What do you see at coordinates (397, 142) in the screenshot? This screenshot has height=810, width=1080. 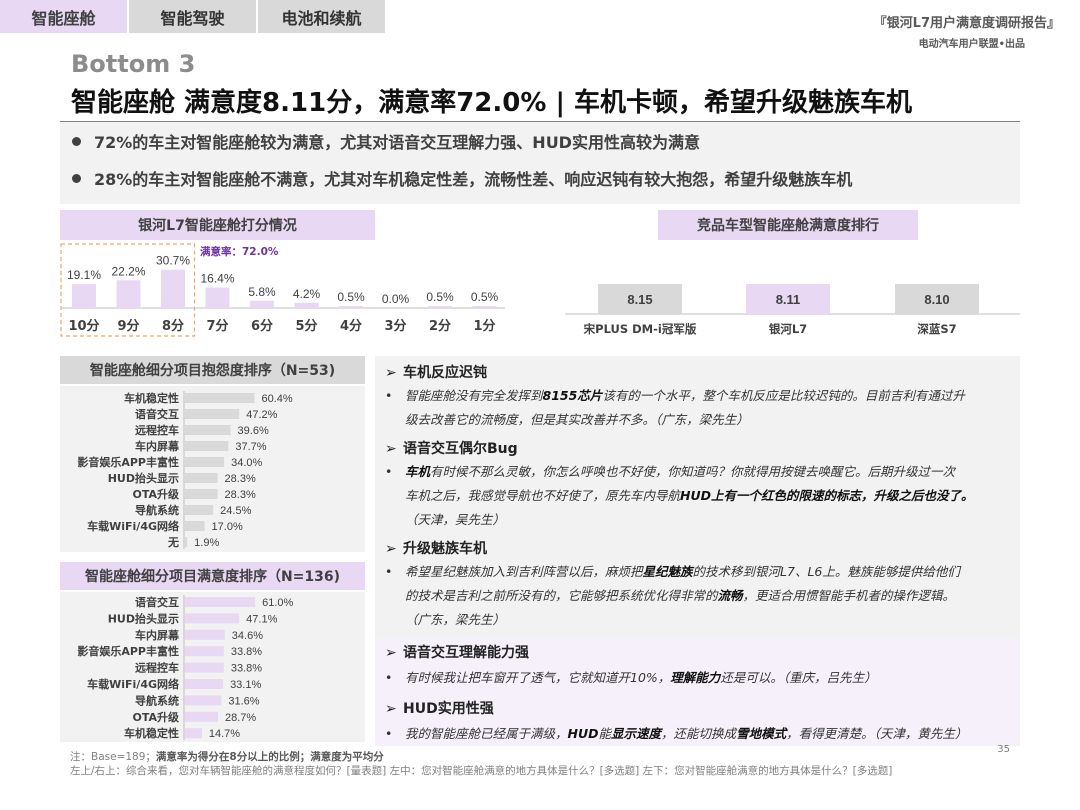 I see `summary-text: 72%的车主对智能座舱较为满意，尤其对语音交互理解力强、HUD实用性高较为满意` at bounding box center [397, 142].